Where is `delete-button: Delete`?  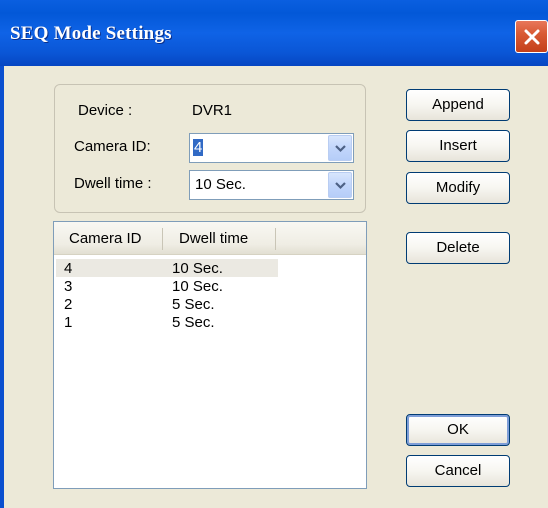
delete-button: Delete is located at coordinates (458, 248).